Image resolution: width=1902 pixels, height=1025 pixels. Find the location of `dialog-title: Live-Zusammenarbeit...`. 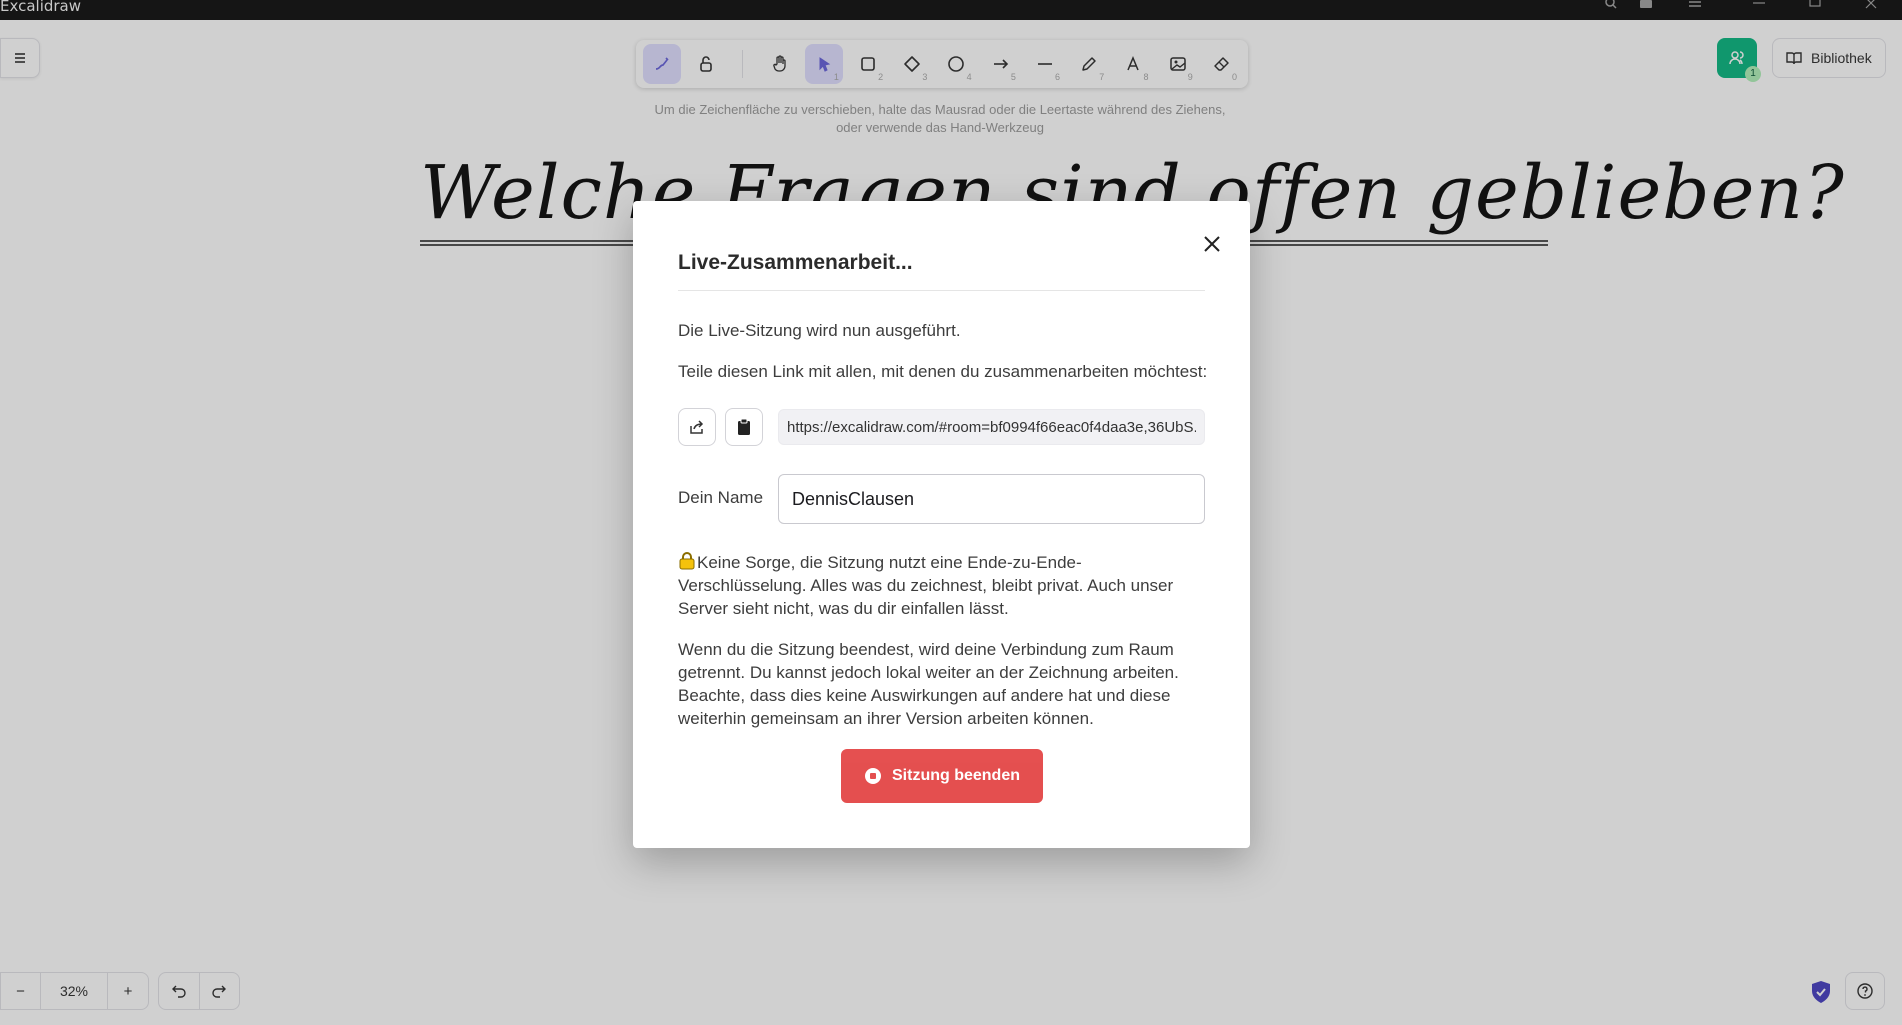

dialog-title: Live-Zusammenarbeit... is located at coordinates (795, 262).